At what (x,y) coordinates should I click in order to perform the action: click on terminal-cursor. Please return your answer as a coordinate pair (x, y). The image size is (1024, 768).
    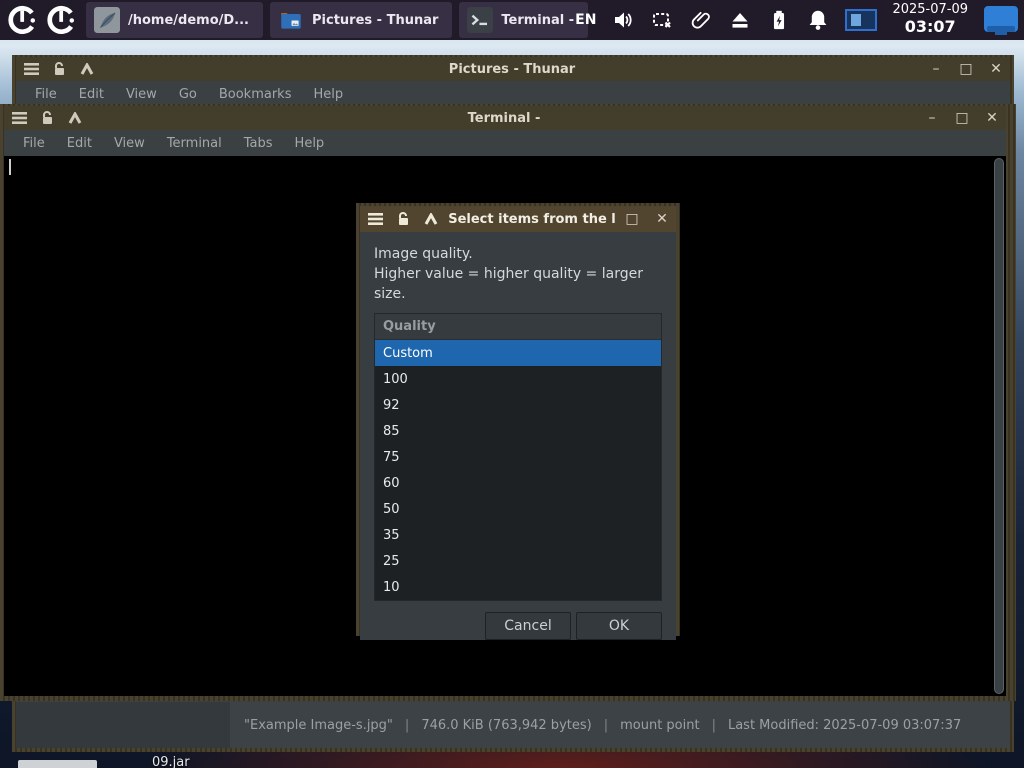
    Looking at the image, I should click on (10, 167).